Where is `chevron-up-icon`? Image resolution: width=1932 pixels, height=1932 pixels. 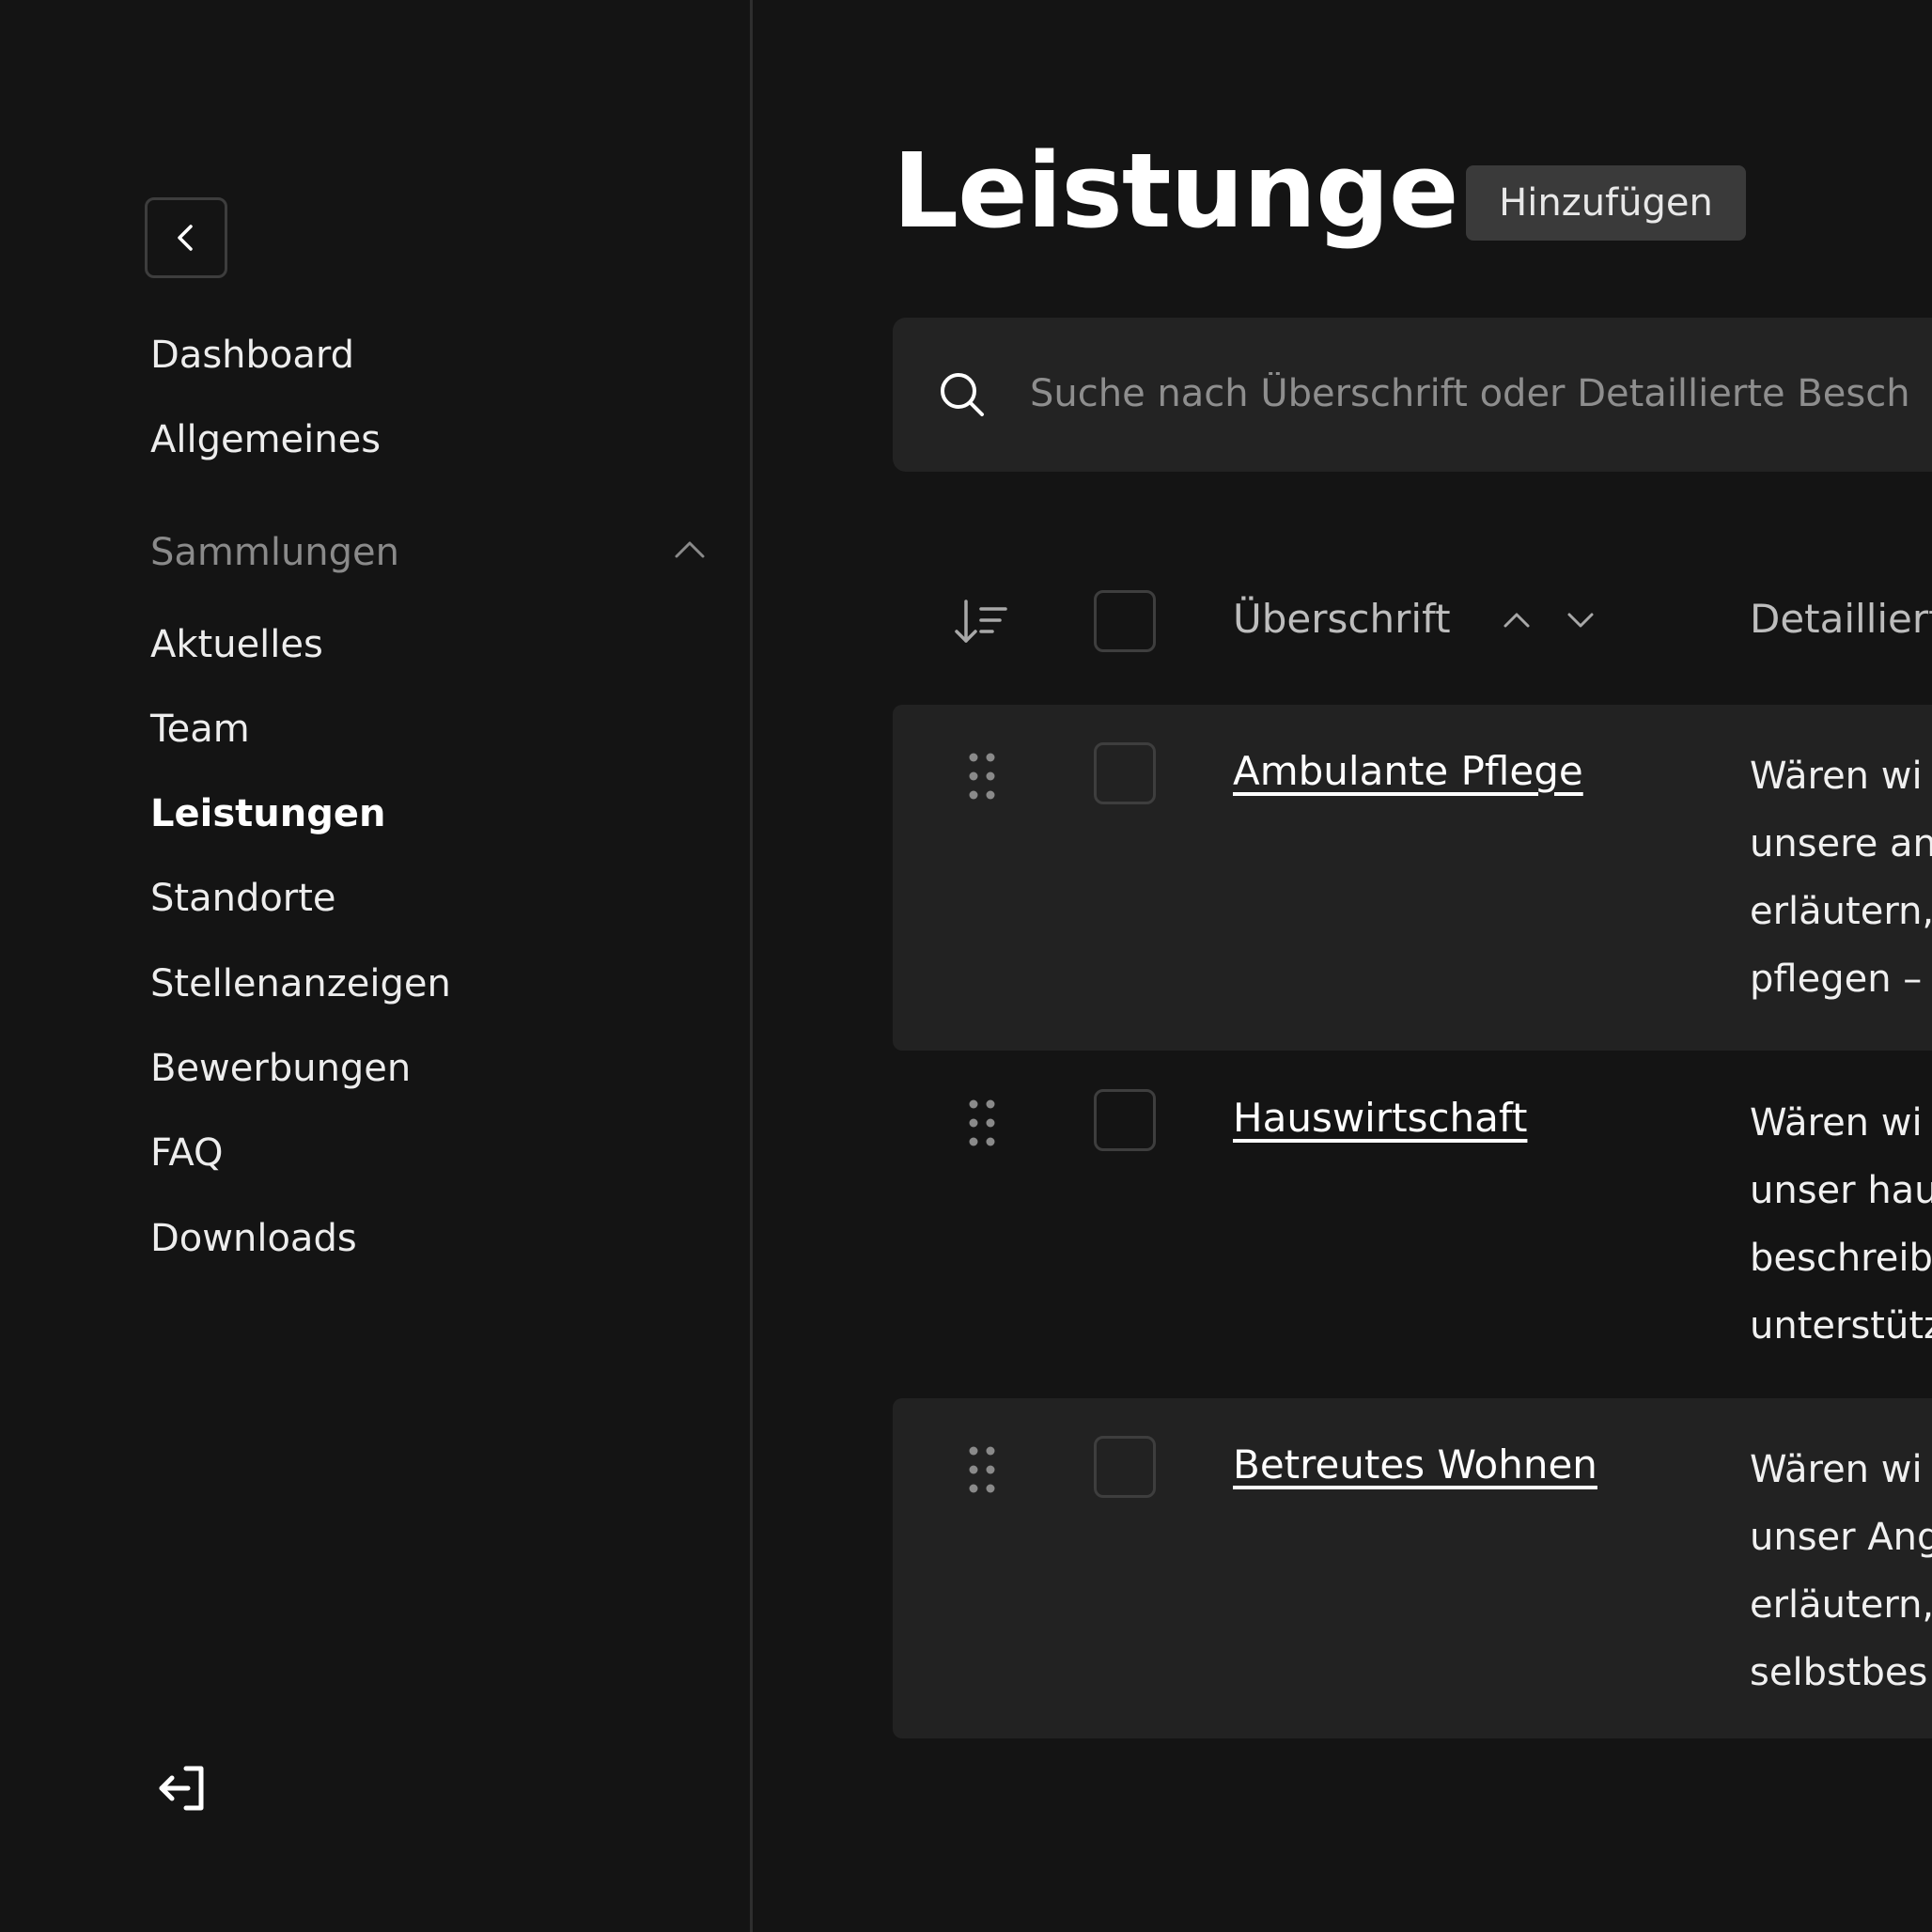 chevron-up-icon is located at coordinates (690, 550).